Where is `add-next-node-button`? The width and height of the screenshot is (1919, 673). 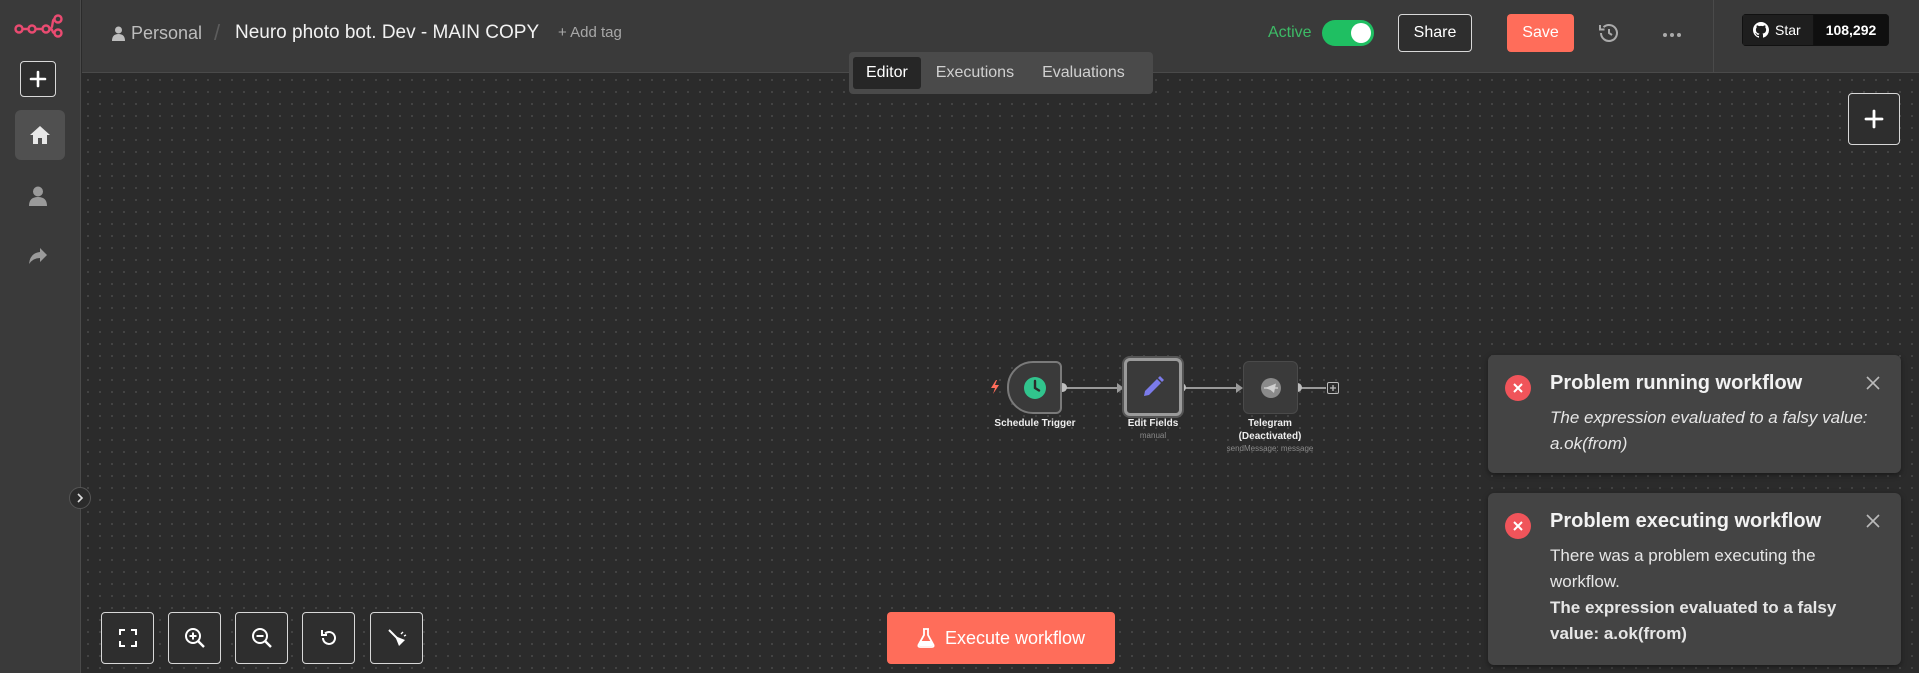
add-next-node-button is located at coordinates (1333, 388).